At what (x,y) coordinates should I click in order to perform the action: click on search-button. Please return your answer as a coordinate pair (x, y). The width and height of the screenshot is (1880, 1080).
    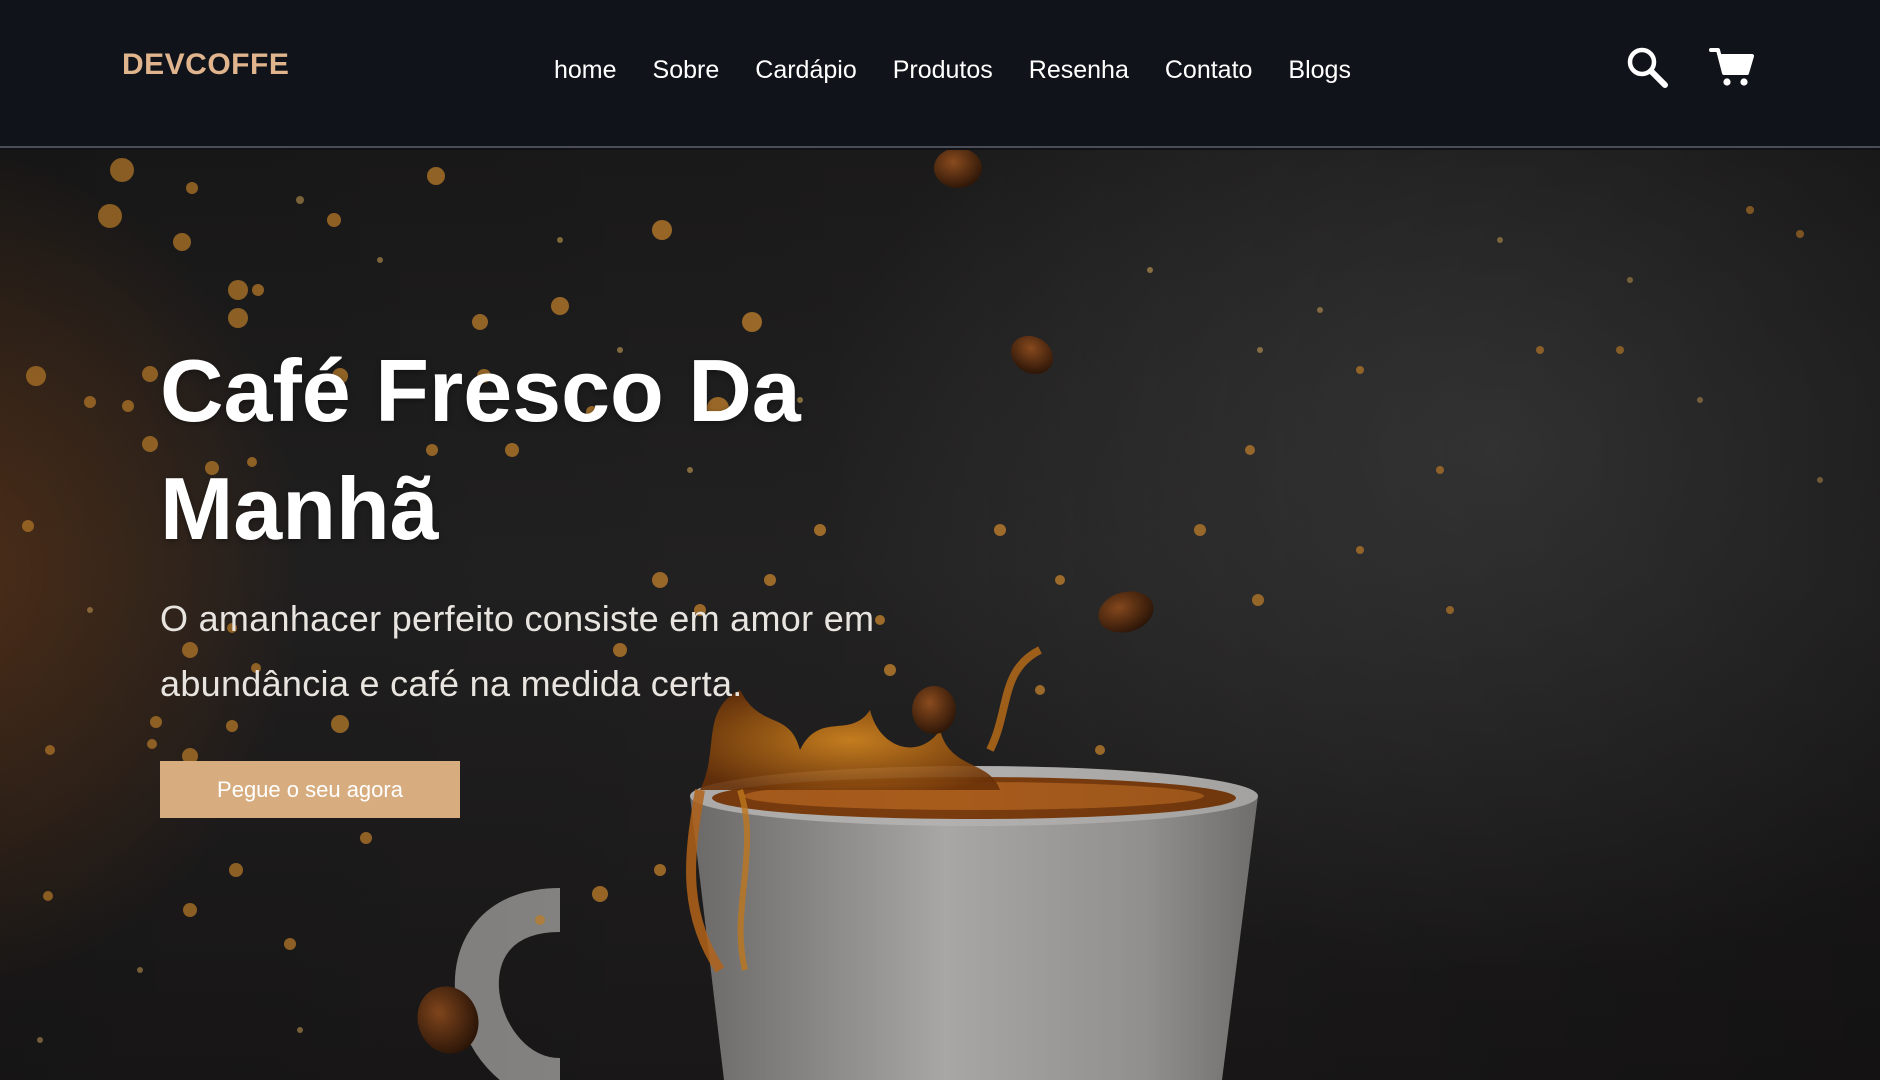
    Looking at the image, I should click on (1647, 67).